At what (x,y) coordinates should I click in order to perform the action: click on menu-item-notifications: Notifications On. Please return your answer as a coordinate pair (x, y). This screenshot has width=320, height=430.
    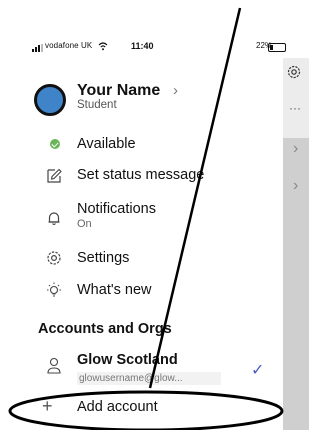
    Looking at the image, I should click on (141, 216).